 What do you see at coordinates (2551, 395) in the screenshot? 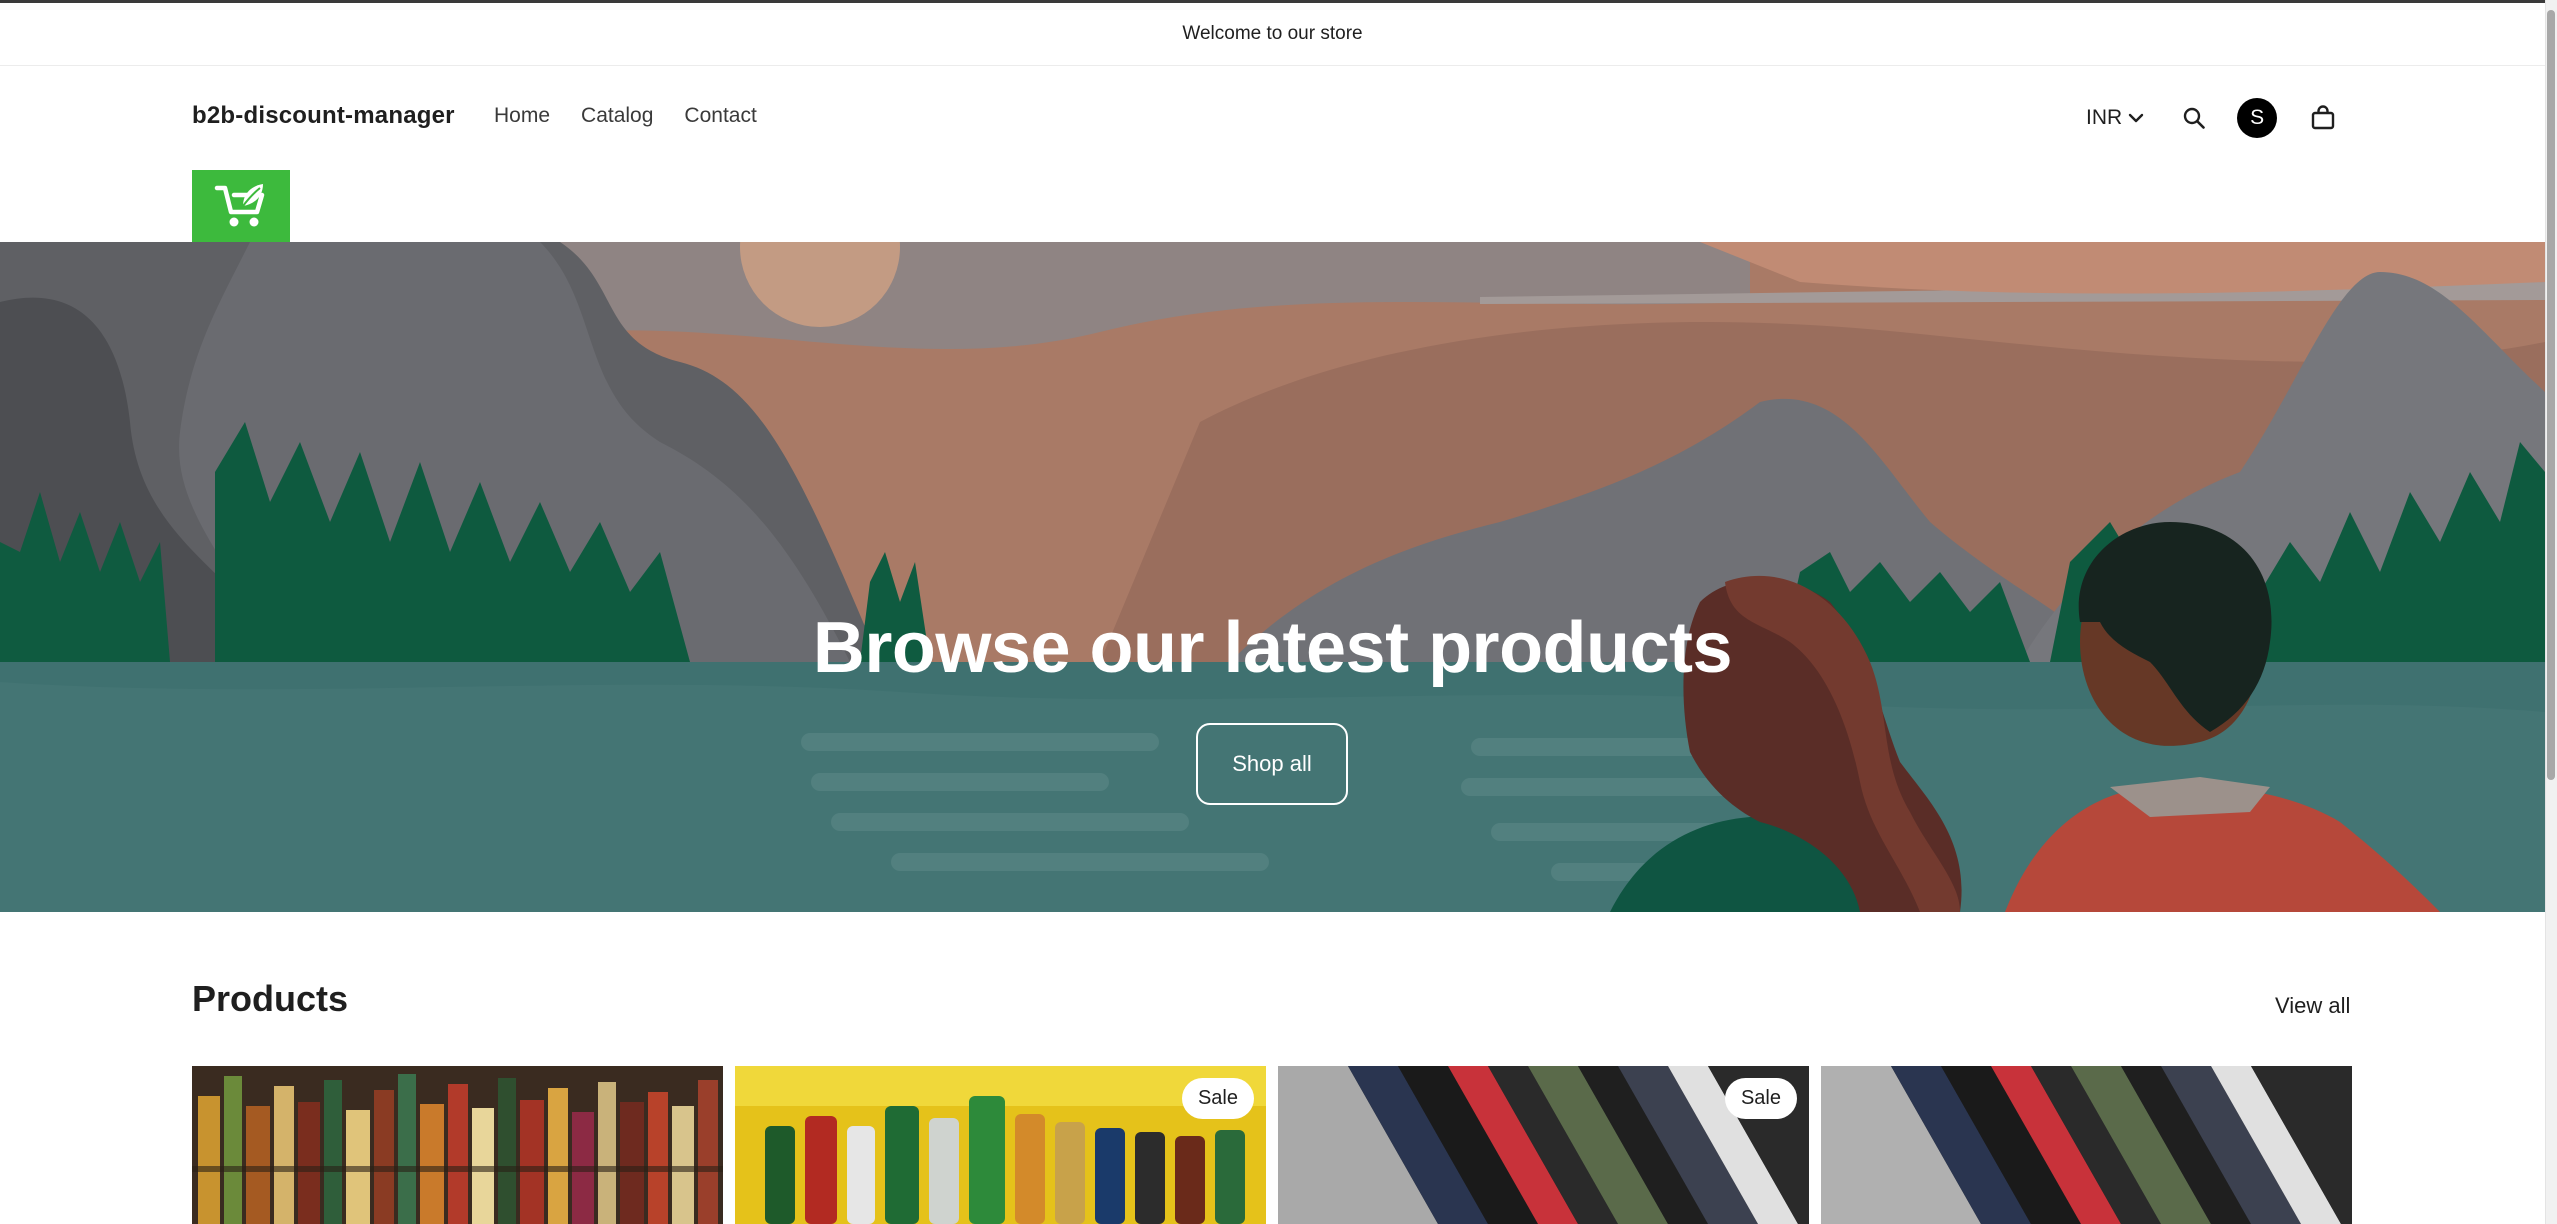
I see `scrollbar-thumb` at bounding box center [2551, 395].